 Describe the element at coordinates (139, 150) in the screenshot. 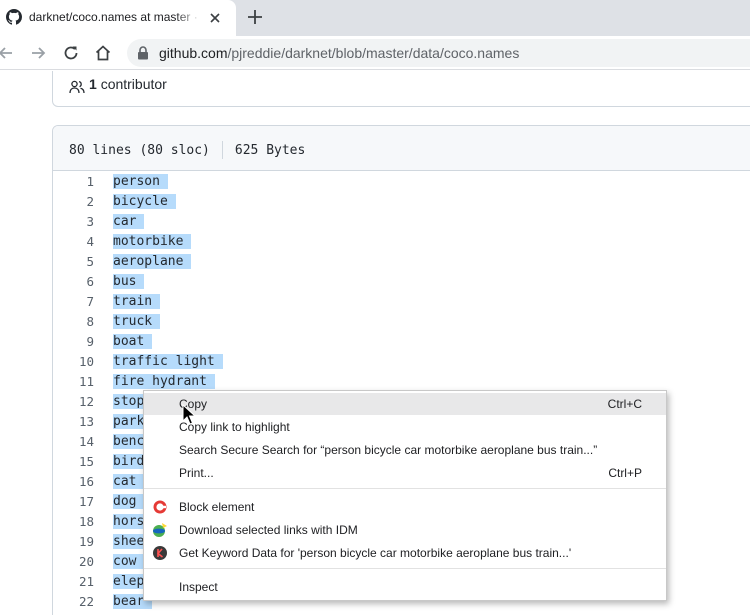

I see `file-lines-info: 80 lines (80 sloc)` at that location.